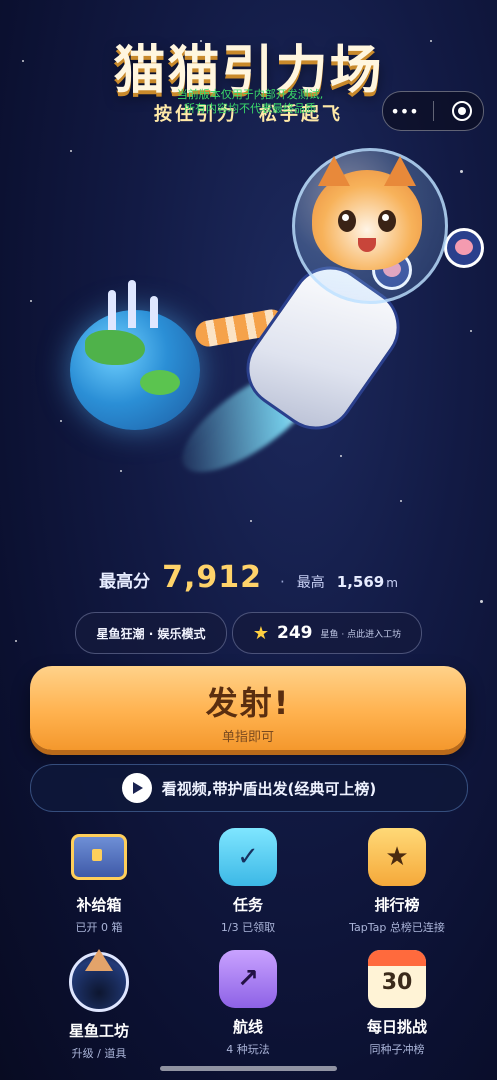 The image size is (497, 1080). Describe the element at coordinates (392, 583) in the screenshot. I see `distance-unit: m` at that location.